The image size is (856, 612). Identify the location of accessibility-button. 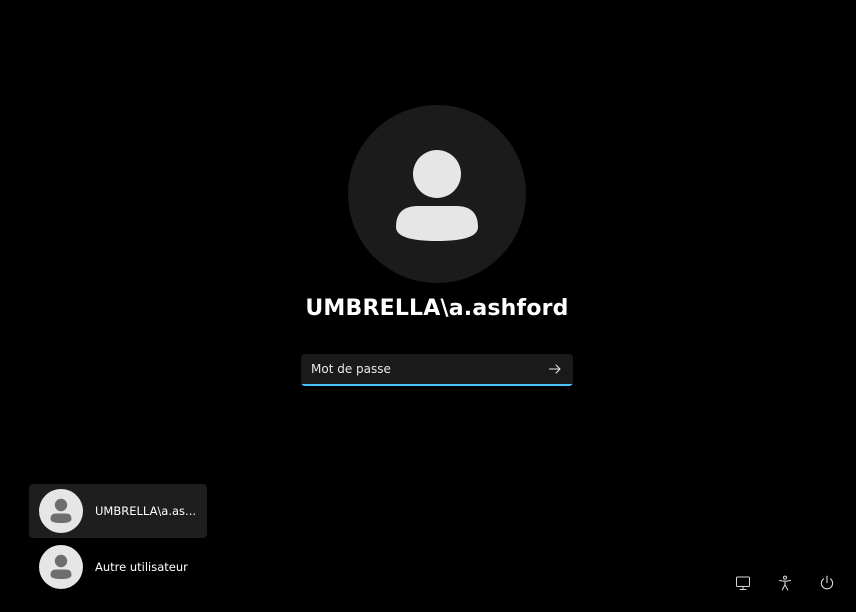
(785, 583).